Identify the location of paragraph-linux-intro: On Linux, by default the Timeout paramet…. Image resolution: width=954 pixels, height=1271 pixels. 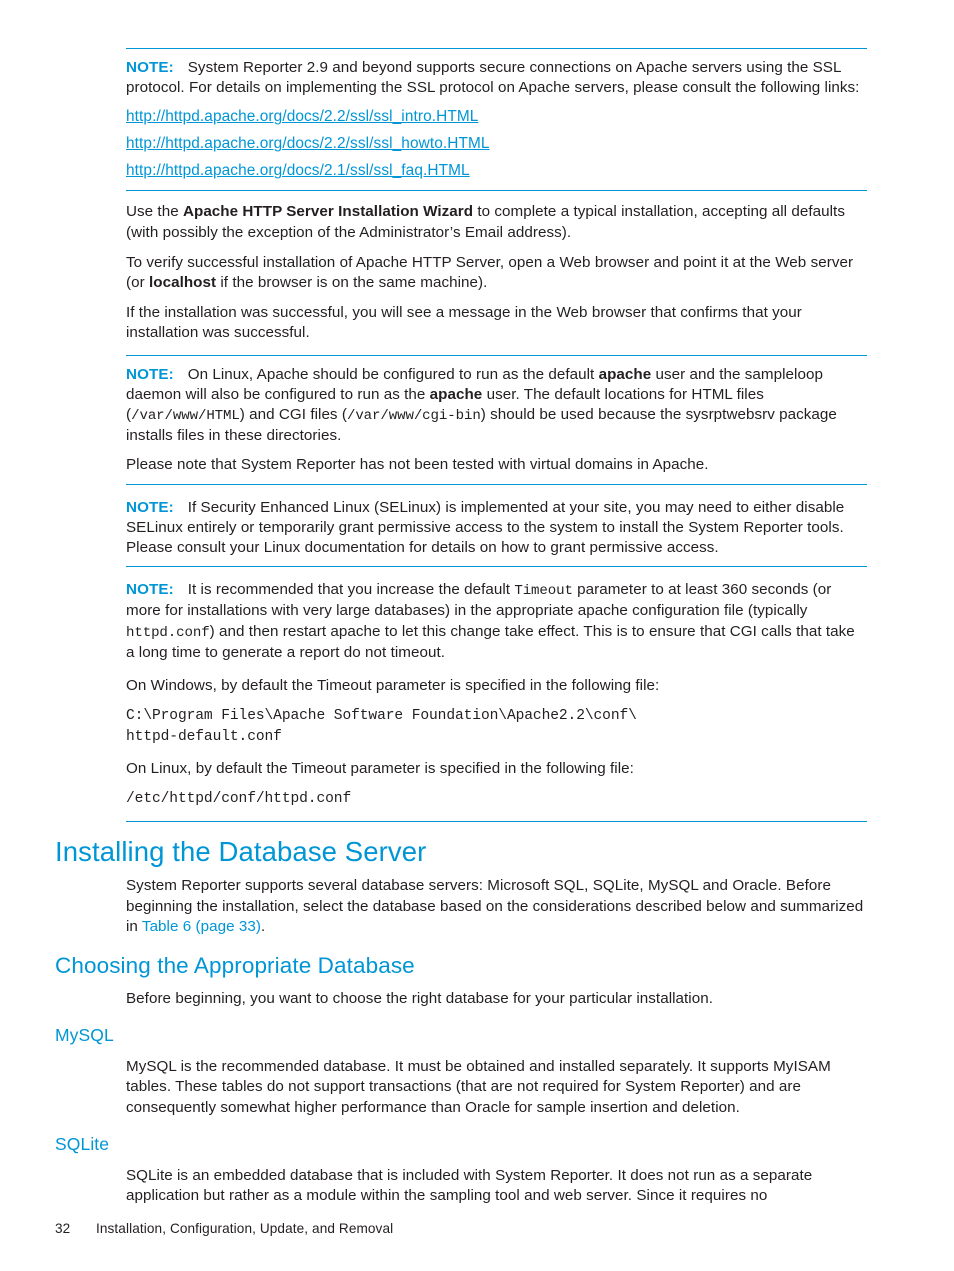
(380, 769).